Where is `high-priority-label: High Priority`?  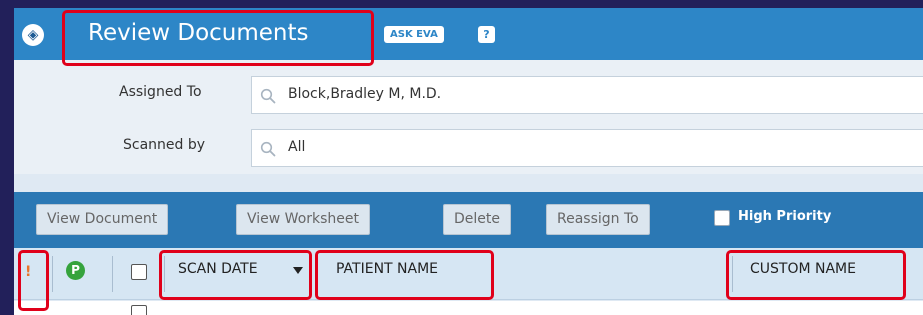
high-priority-label: High Priority is located at coordinates (785, 216).